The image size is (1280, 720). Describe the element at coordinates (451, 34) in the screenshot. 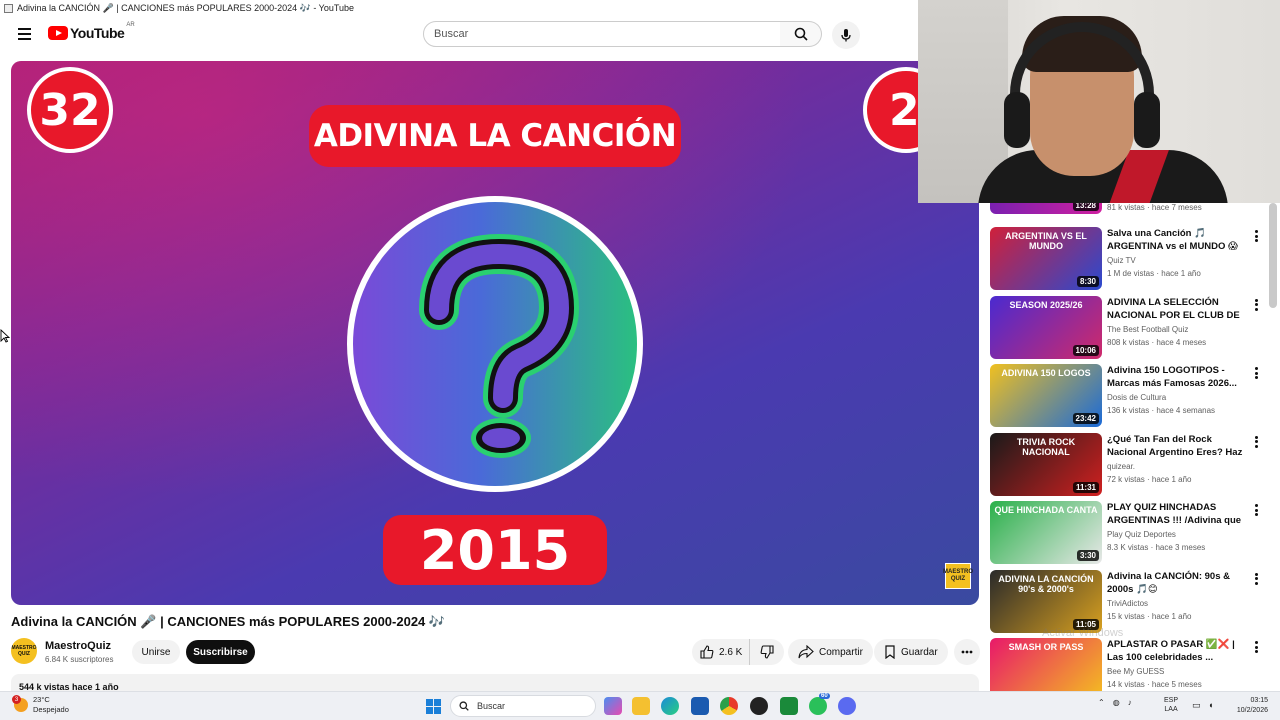

I see `search-placeholder: Buscar` at that location.